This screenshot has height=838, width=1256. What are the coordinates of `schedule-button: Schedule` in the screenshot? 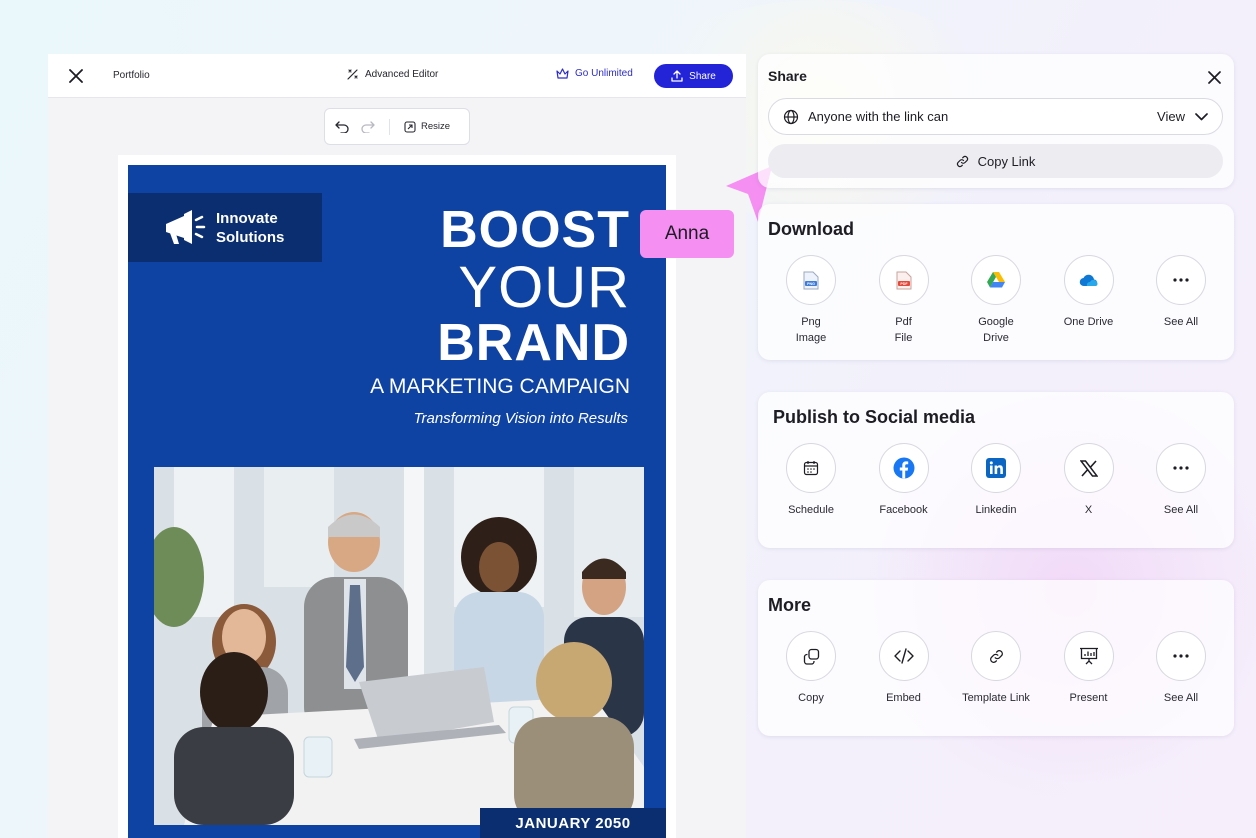 It's located at (811, 480).